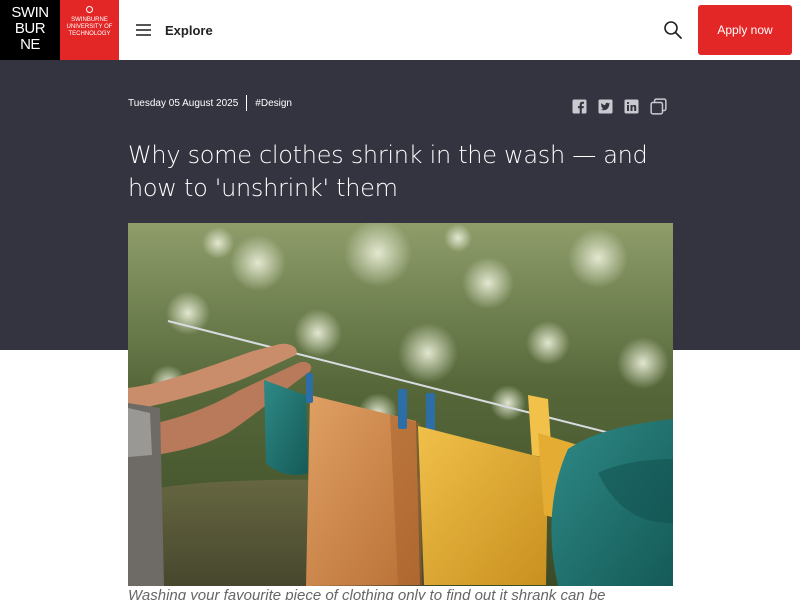 This screenshot has width=800, height=600. What do you see at coordinates (30, 44) in the screenshot?
I see `logo-wordmark-line: NE` at bounding box center [30, 44].